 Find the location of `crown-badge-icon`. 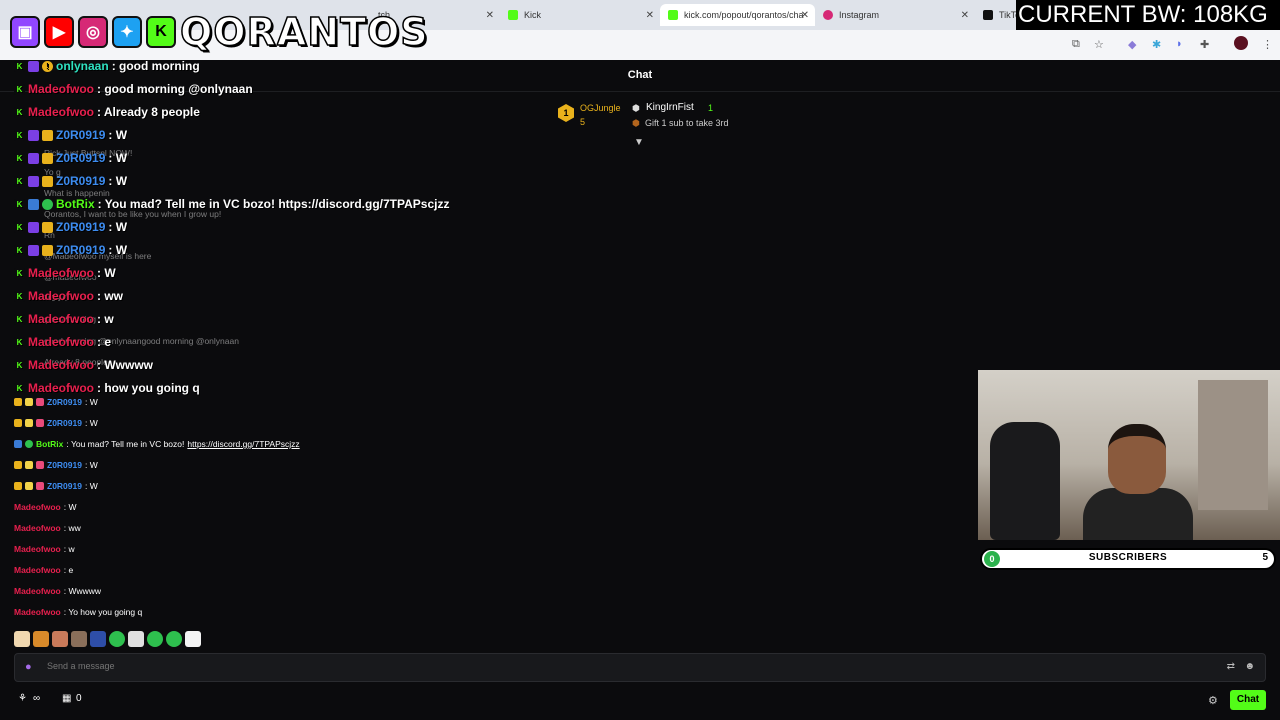

crown-badge-icon is located at coordinates (18, 465).